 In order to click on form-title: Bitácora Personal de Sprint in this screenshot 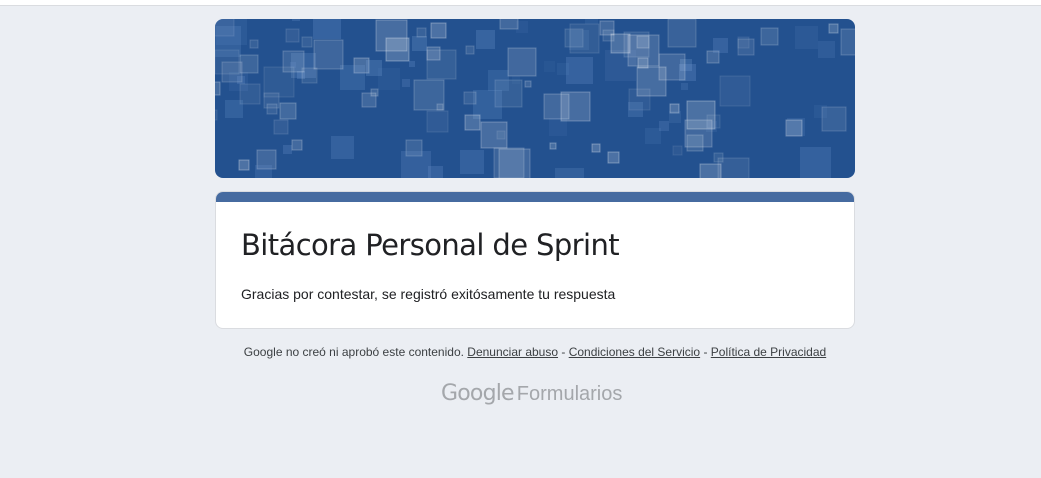, I will do `click(430, 245)`.